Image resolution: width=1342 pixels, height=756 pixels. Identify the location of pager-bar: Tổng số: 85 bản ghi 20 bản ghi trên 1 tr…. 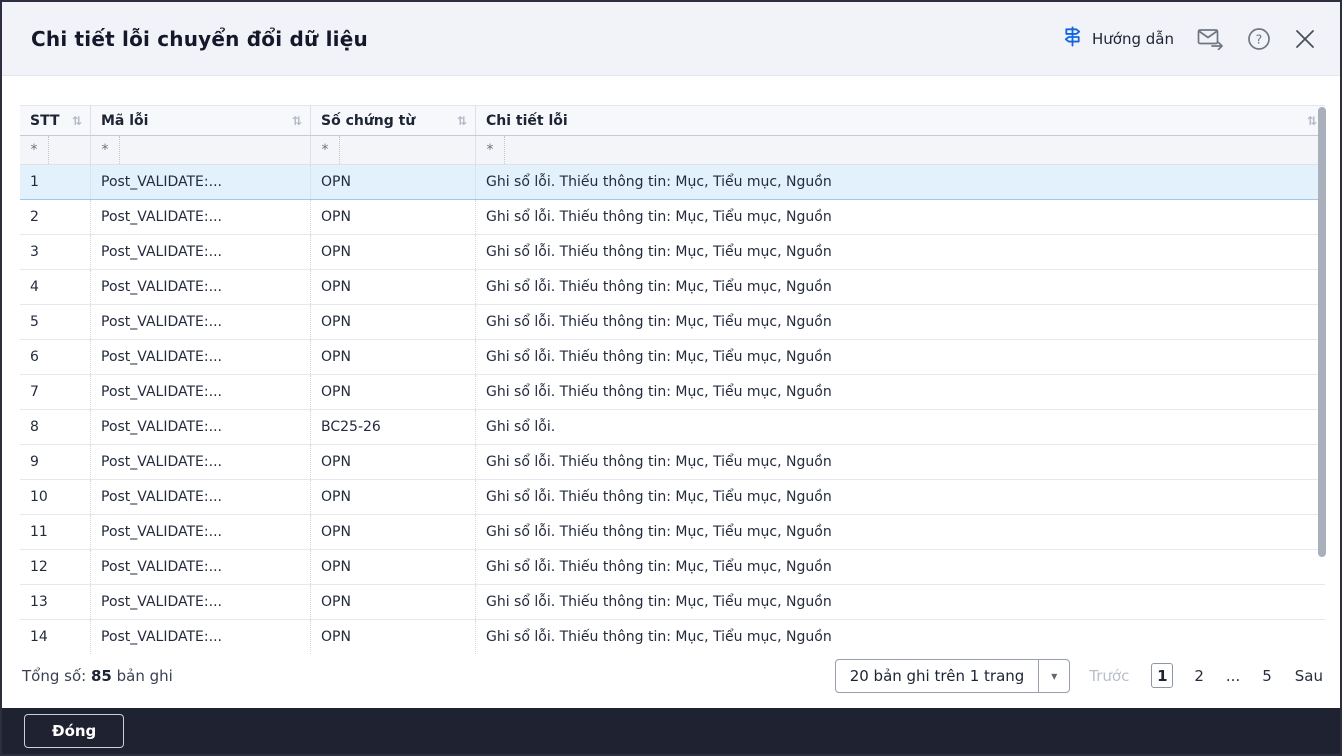
(672, 675).